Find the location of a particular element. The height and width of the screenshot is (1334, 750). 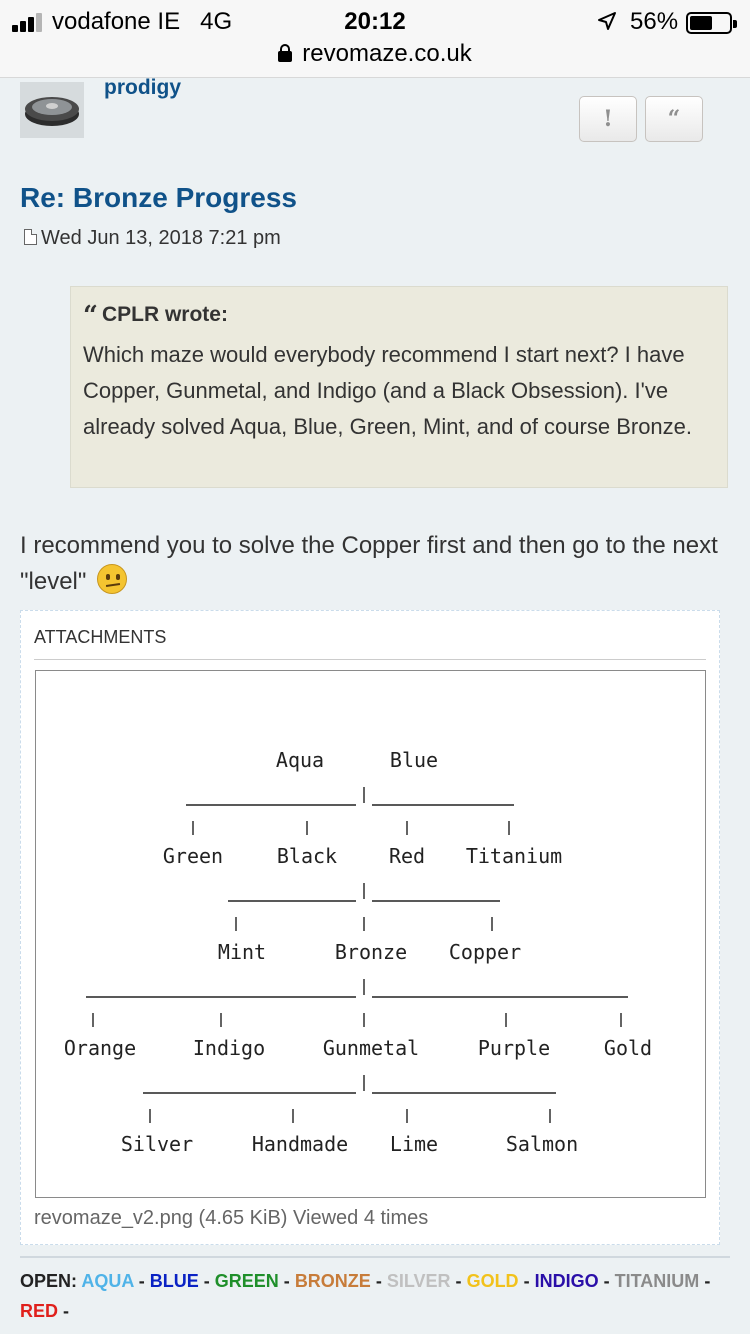

tree-node-aqua: Aqua is located at coordinates (300, 760).